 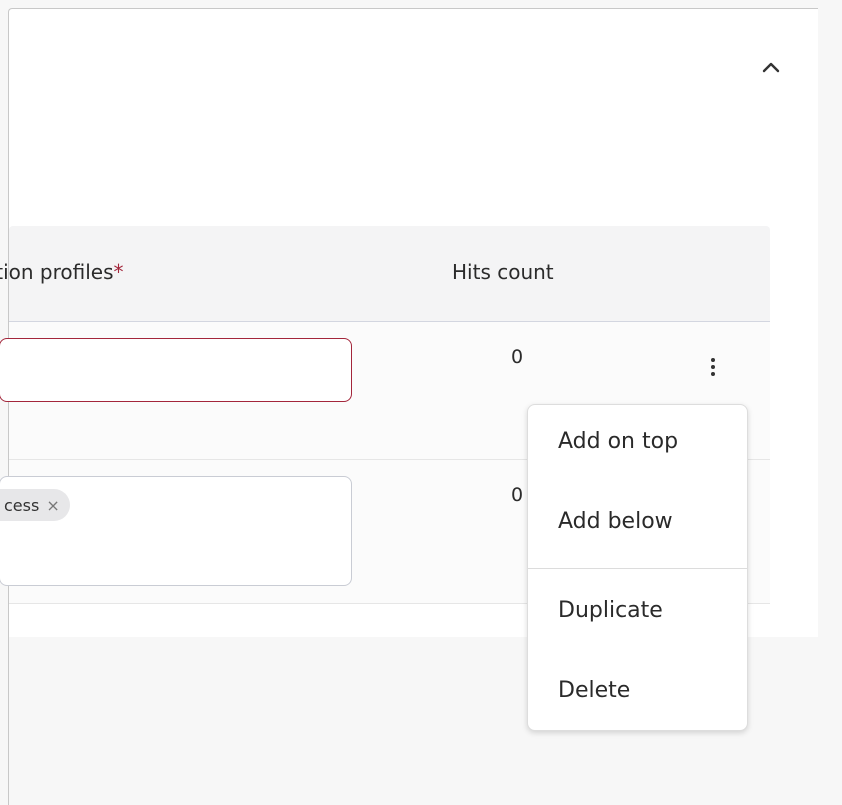 What do you see at coordinates (118, 272) in the screenshot?
I see `required-mark: *` at bounding box center [118, 272].